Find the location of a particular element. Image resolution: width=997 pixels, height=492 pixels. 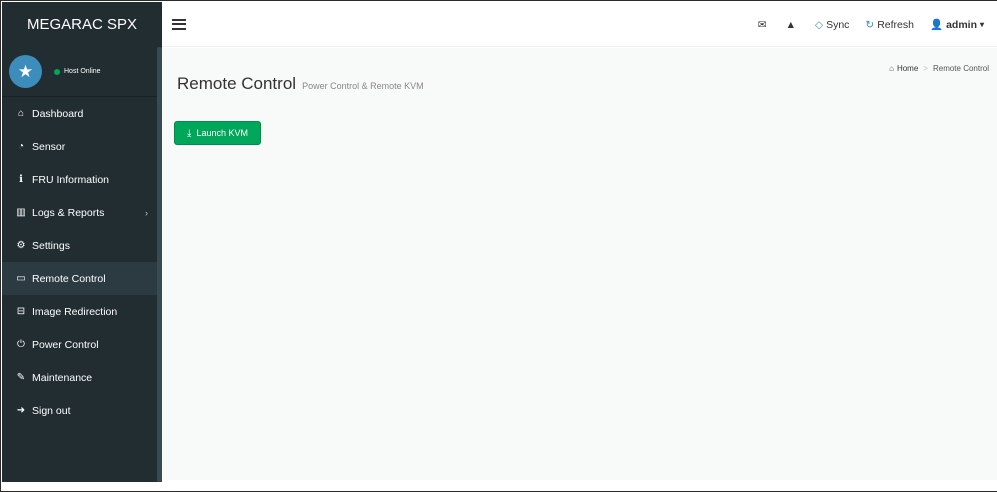

host-status-label: Host Online is located at coordinates (82, 71).